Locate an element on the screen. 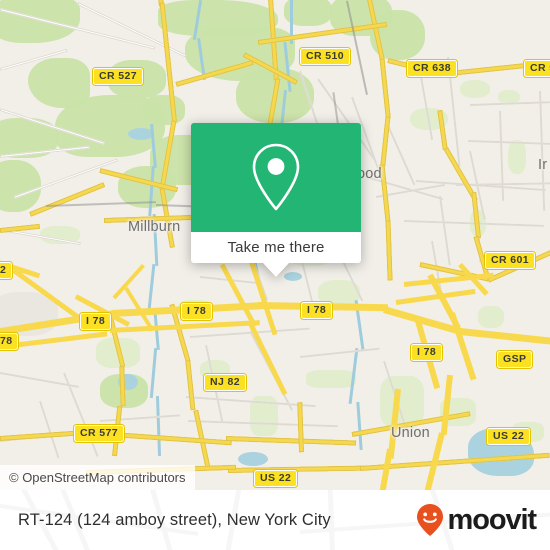  take-me-there-label: Take me there is located at coordinates (276, 247).